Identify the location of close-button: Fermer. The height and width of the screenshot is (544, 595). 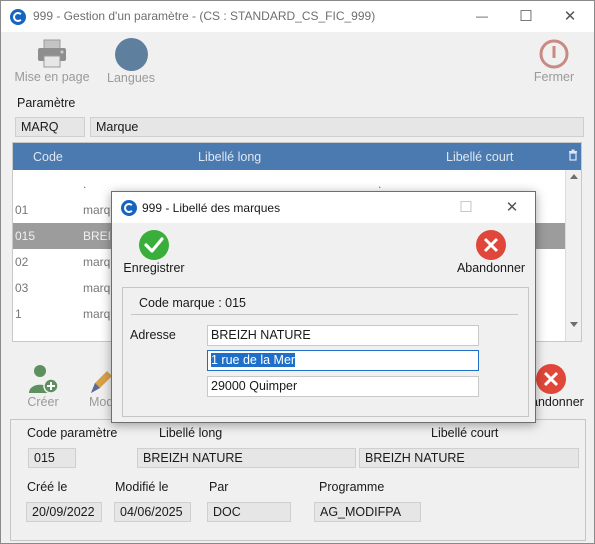
(554, 61).